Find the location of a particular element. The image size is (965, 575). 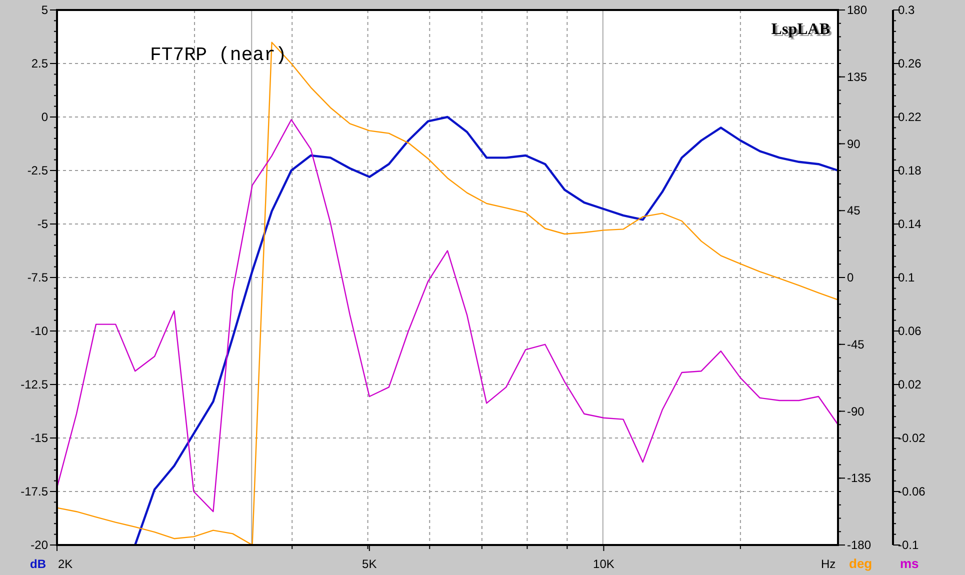

axis-tick-label: 0.06 is located at coordinates (910, 331).